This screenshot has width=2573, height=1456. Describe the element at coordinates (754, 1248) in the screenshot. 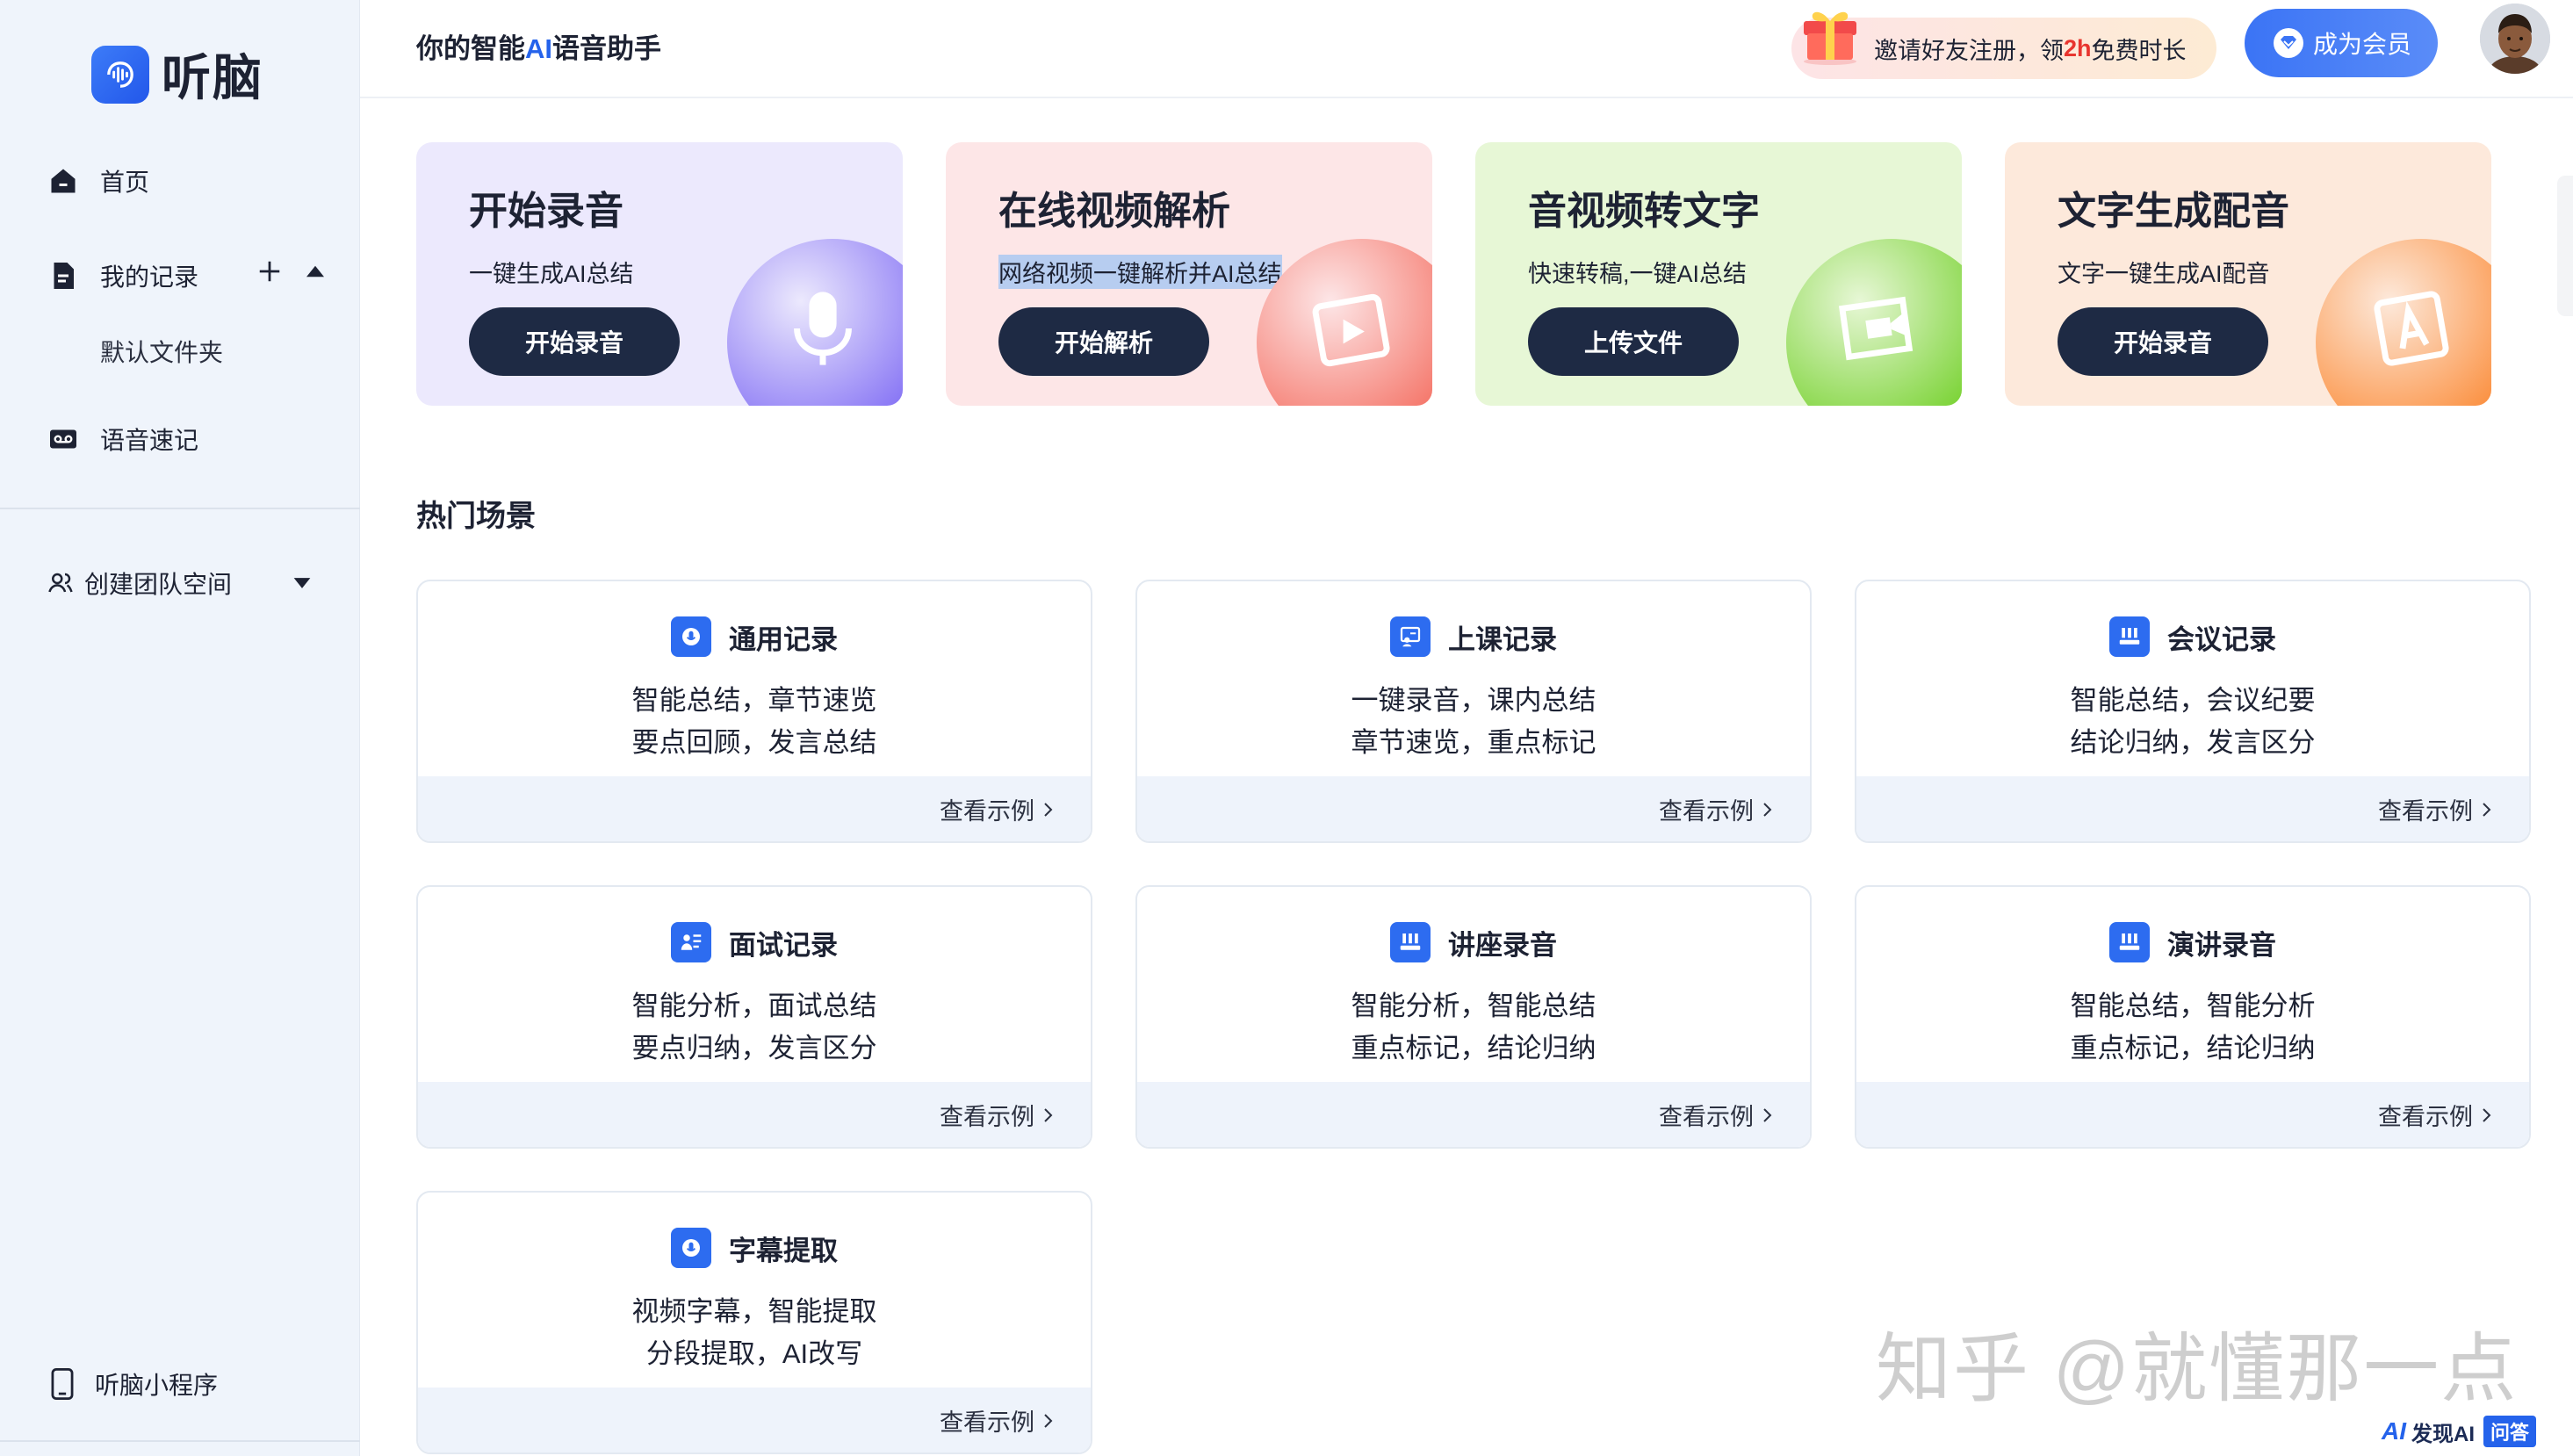

I see `scene-header: 字幕提取` at that location.